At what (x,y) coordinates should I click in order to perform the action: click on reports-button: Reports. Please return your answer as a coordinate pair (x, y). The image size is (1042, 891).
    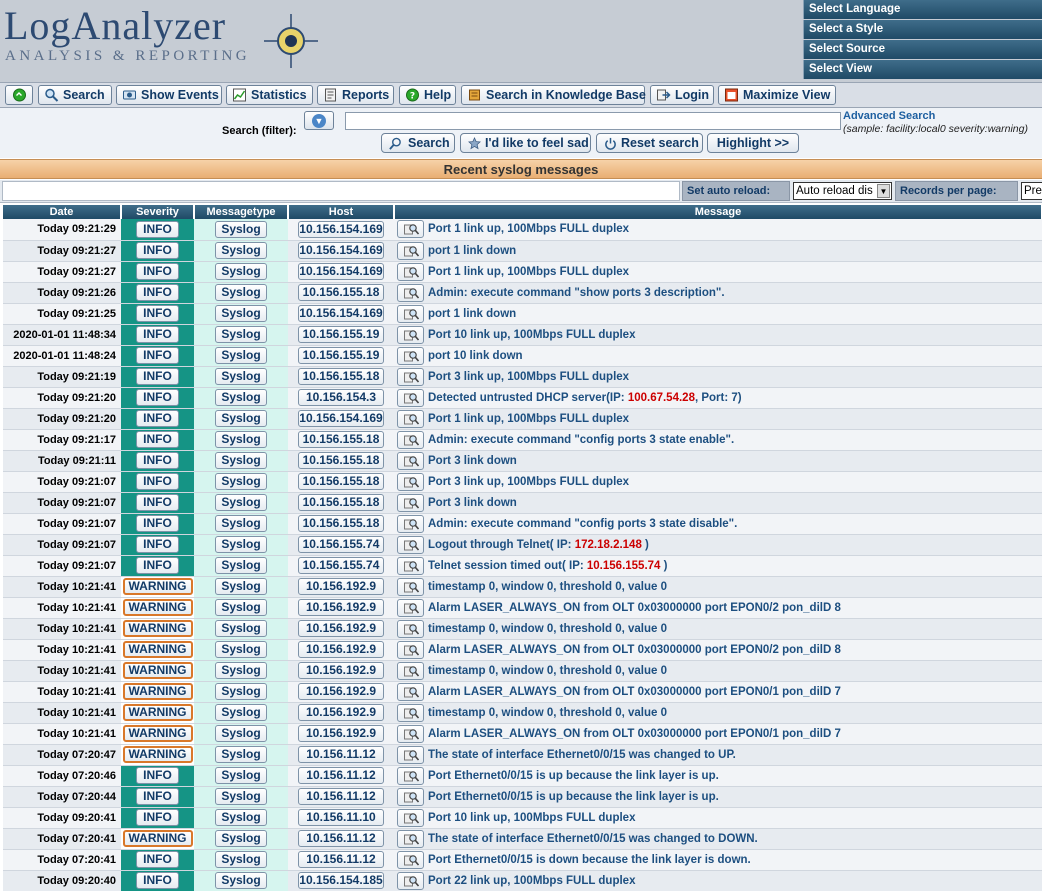
    Looking at the image, I should click on (355, 95).